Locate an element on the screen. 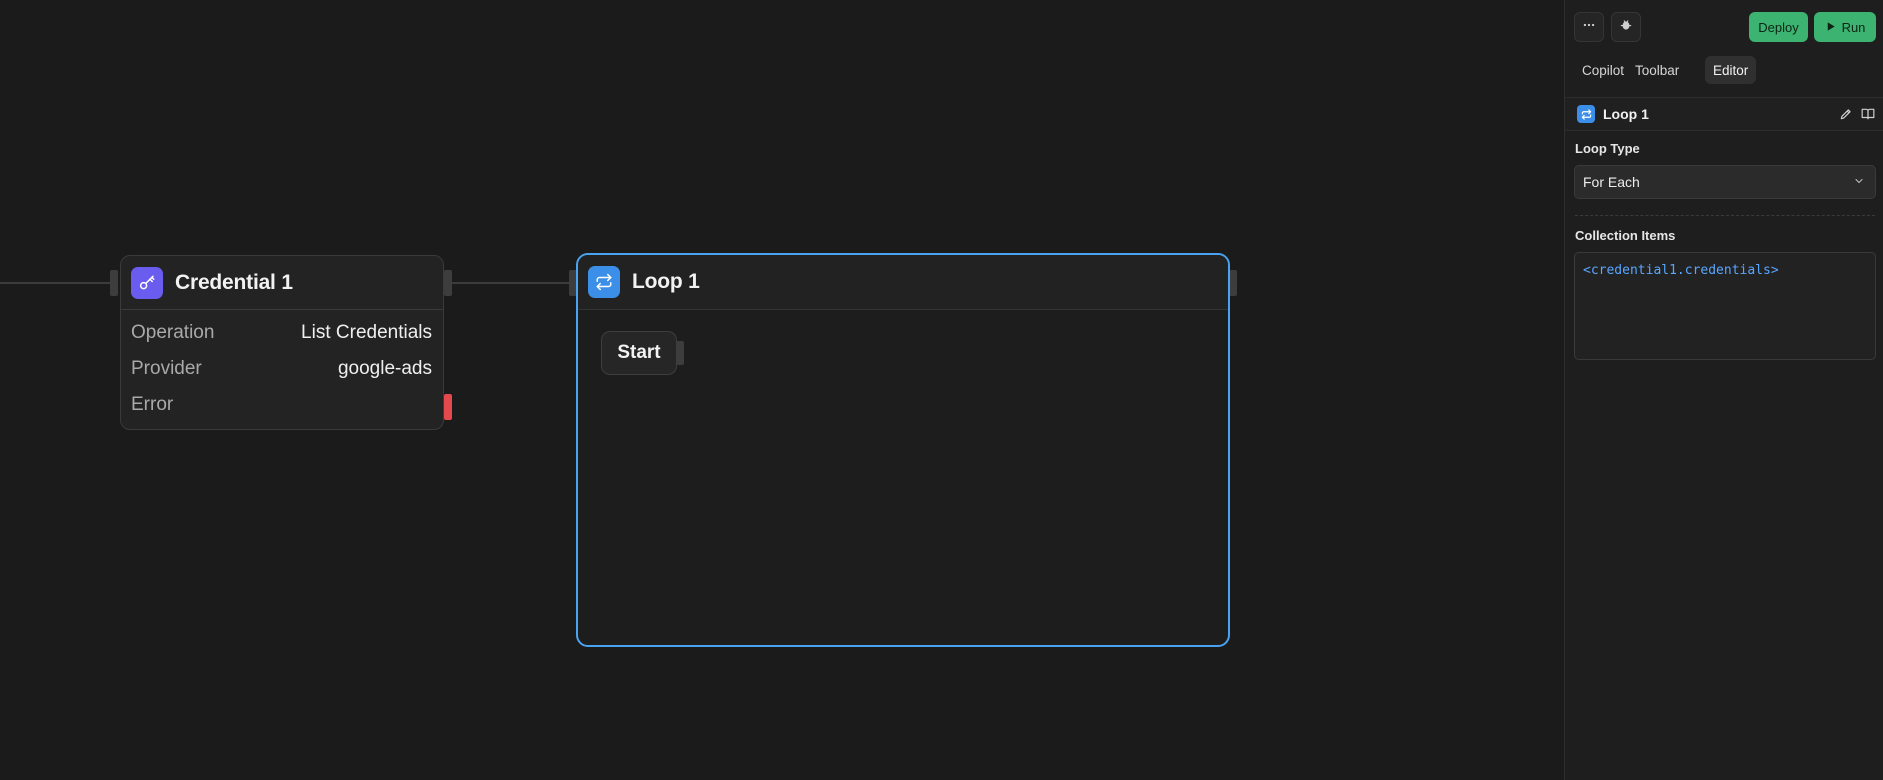  tab-label: Copilot is located at coordinates (1603, 70).